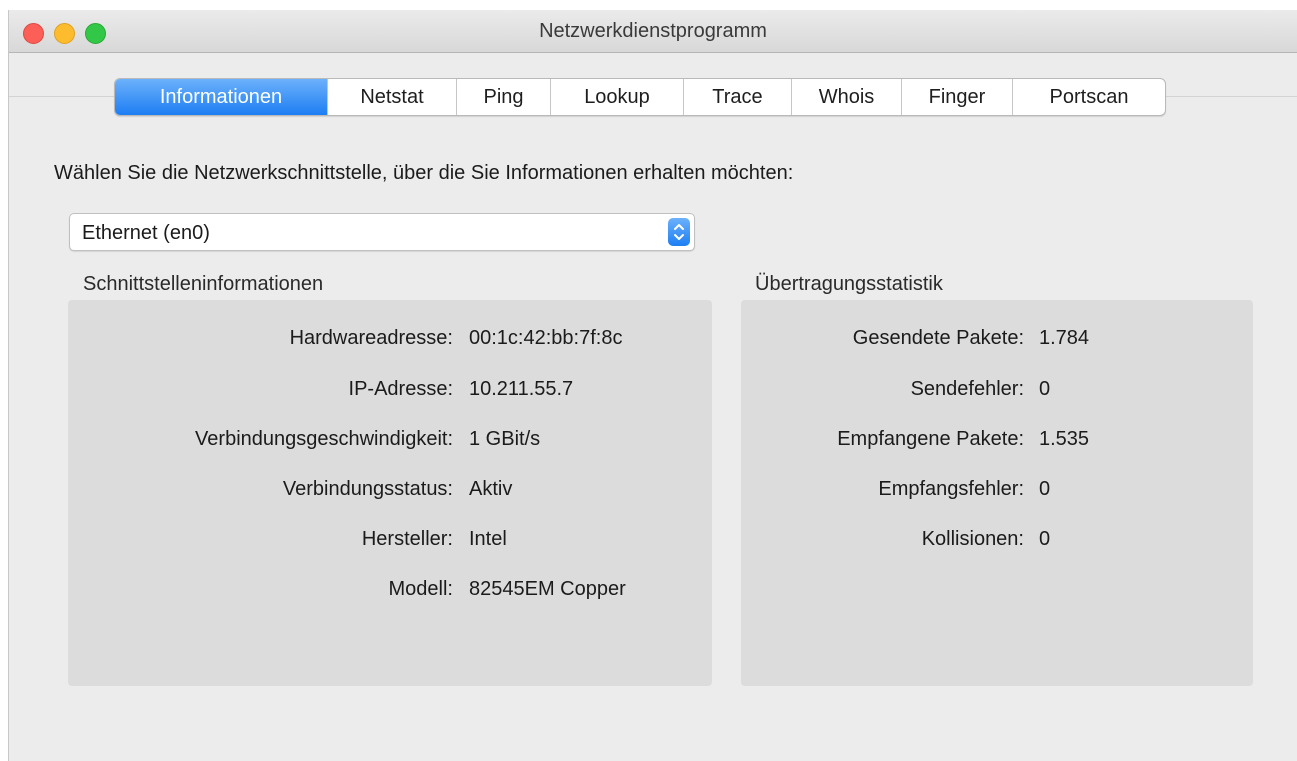 This screenshot has height=761, width=1297. I want to click on send-errors-label-row: Sendefehler:, so click(866, 391).